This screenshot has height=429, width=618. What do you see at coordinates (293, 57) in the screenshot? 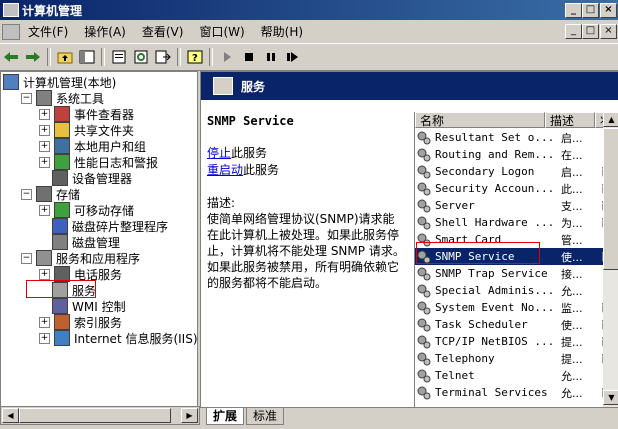
I see `restart-icon` at bounding box center [293, 57].